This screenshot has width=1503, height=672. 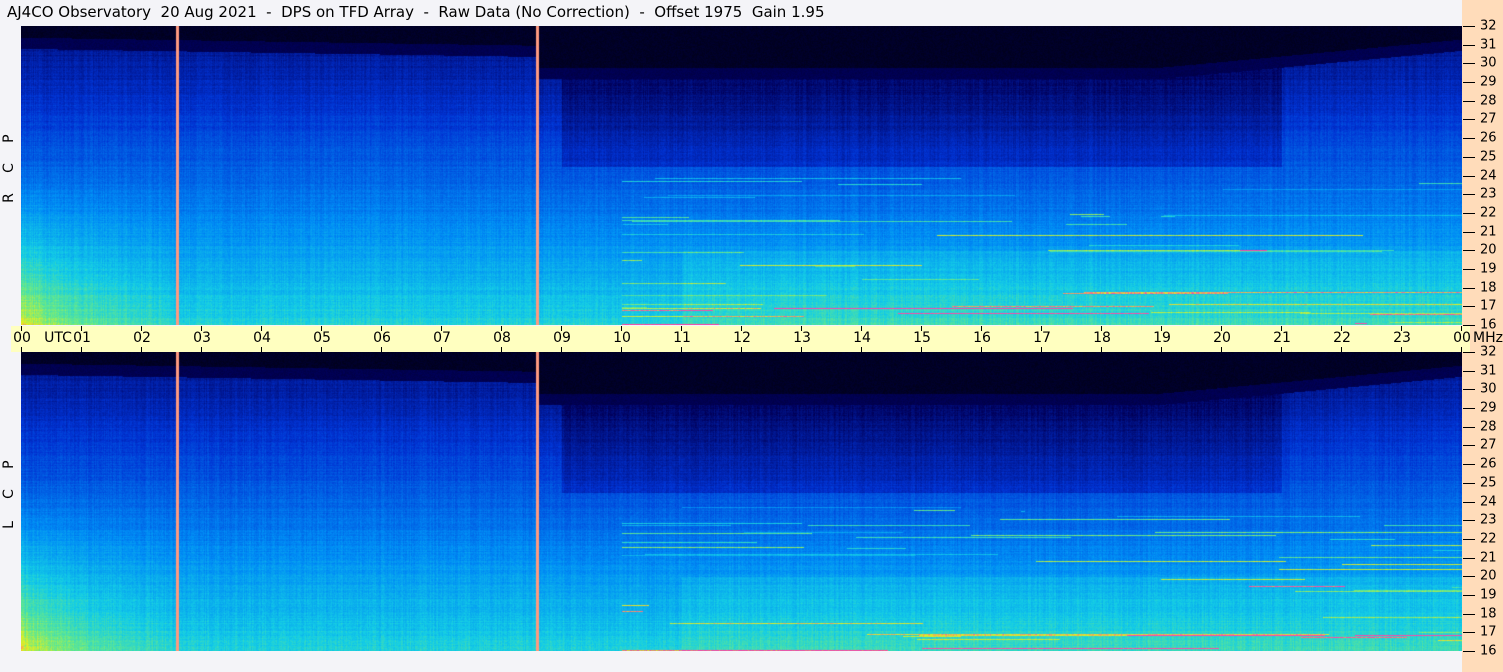 What do you see at coordinates (682, 338) in the screenshot?
I see `hour-label: 11` at bounding box center [682, 338].